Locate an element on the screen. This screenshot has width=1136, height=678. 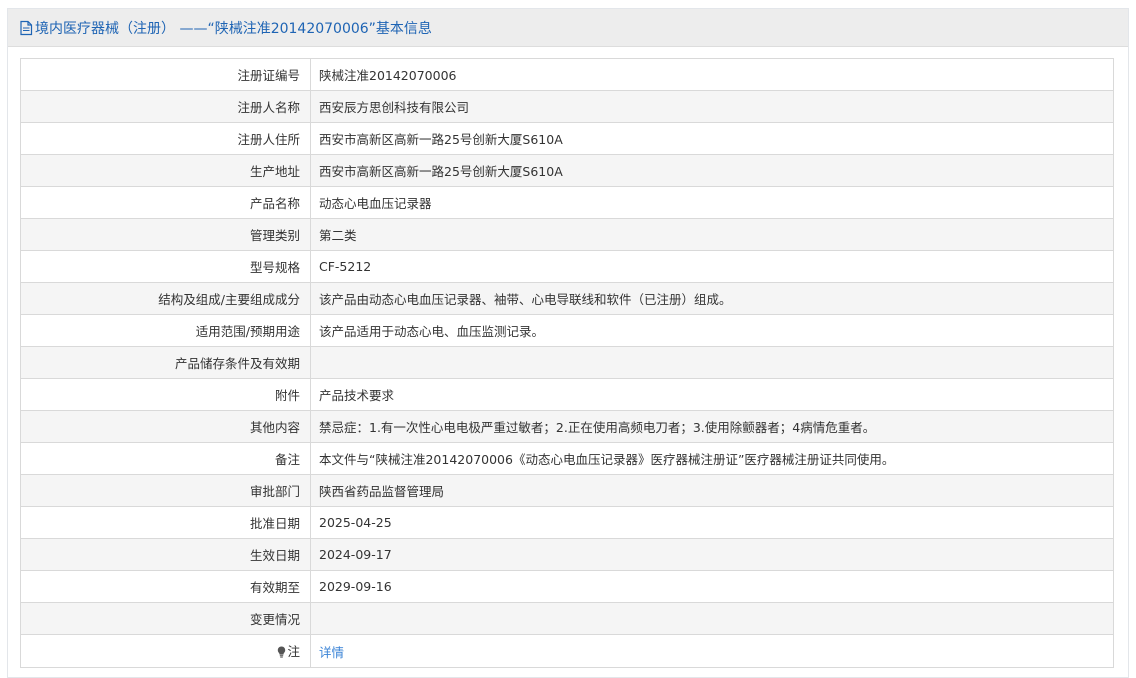
row-label: 结构及组成/主要组成成分 is located at coordinates (165, 298).